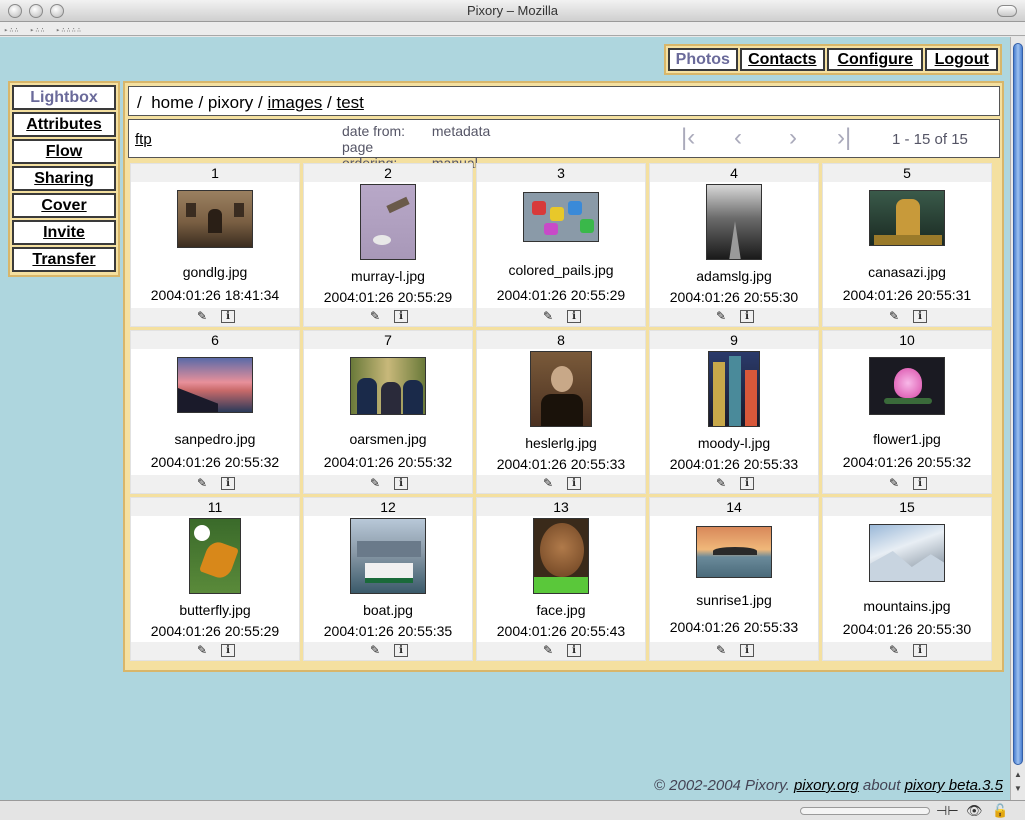 The width and height of the screenshot is (1025, 820). What do you see at coordinates (1000, 811) in the screenshot?
I see `security-lock-icon: 🔓` at bounding box center [1000, 811].